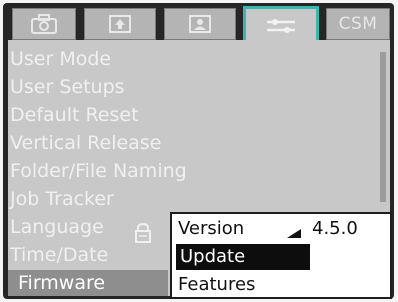  Describe the element at coordinates (88, 283) in the screenshot. I see `menu-item-firmware: Firmware` at that location.